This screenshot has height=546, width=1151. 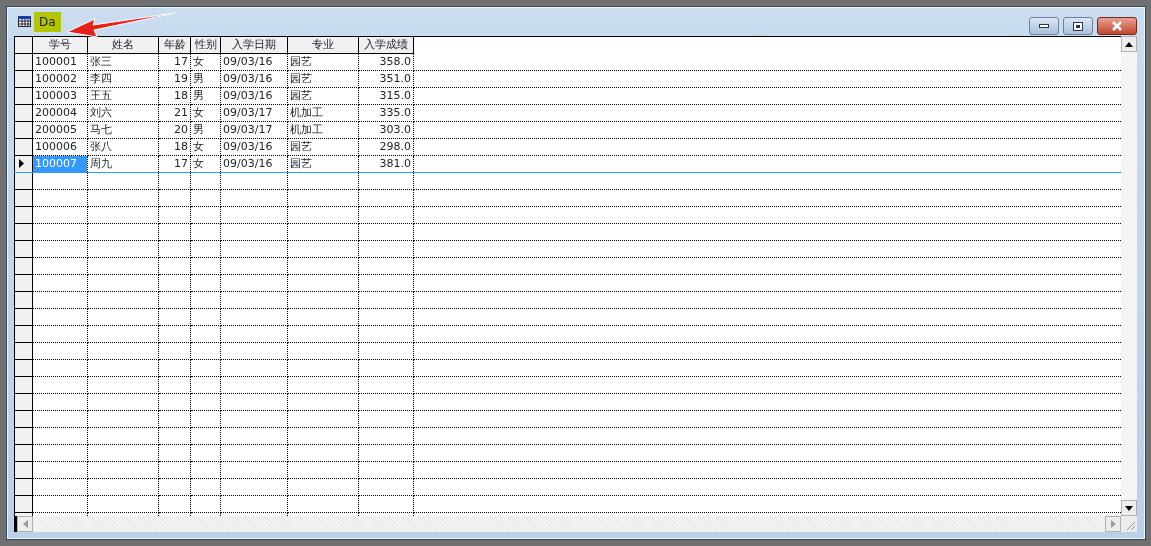 I want to click on table-cell: 100001, so click(x=60, y=61).